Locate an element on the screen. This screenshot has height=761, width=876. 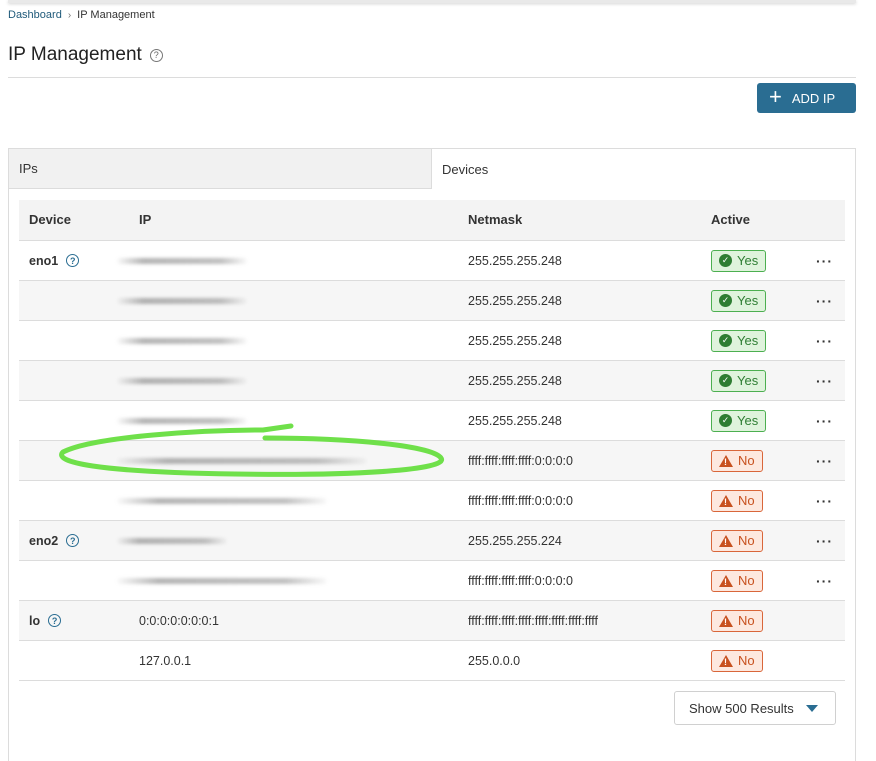
table-row: 127.0.0.1 255.0.0.0 No is located at coordinates (432, 661).